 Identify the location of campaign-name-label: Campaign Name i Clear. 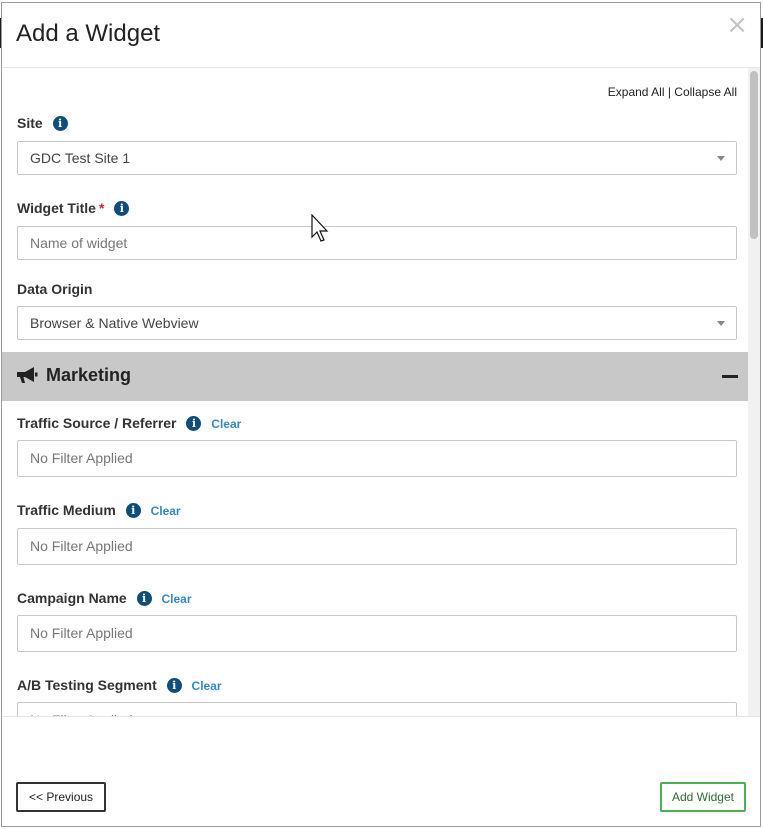
(104, 598).